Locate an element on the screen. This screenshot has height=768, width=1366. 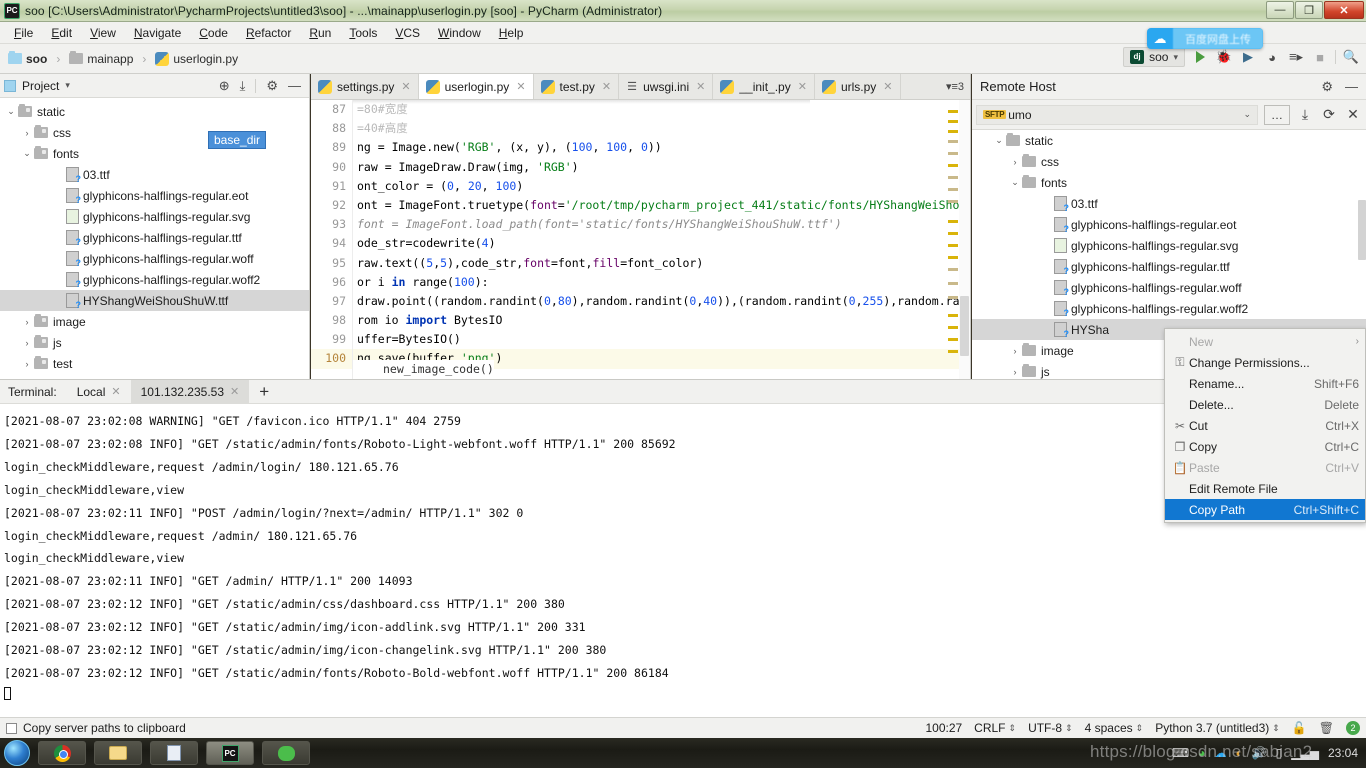
remote-tree-item: ·glyphicons-halflings-regular.woff2 is located at coordinates (1169, 308).